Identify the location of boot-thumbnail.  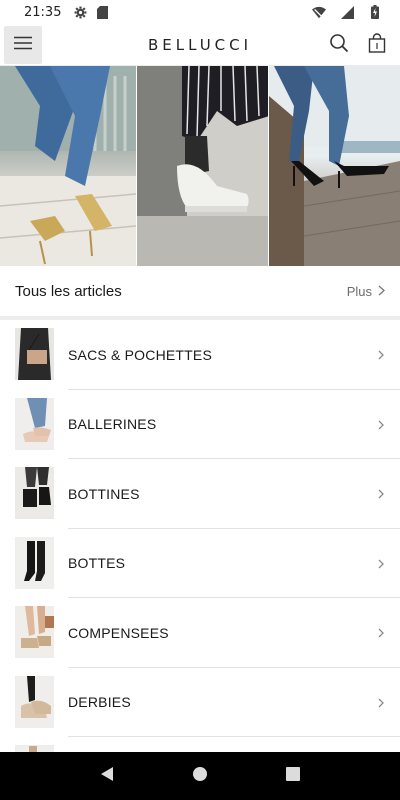
(34, 562).